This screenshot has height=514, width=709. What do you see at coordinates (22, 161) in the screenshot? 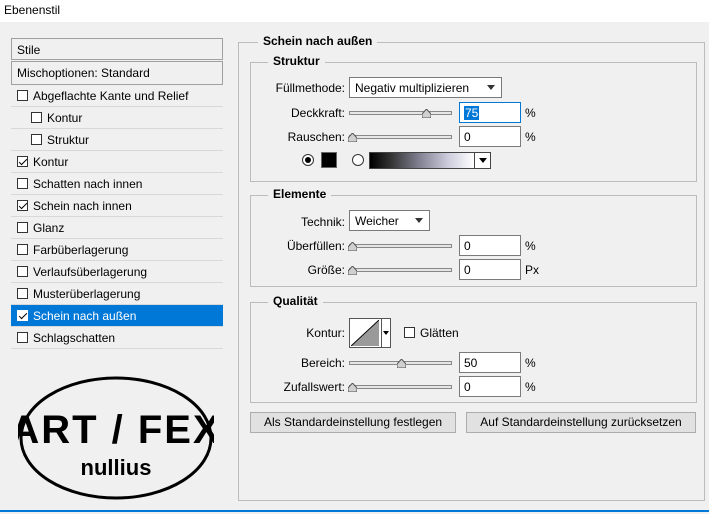
I see `checkbox-stroke` at bounding box center [22, 161].